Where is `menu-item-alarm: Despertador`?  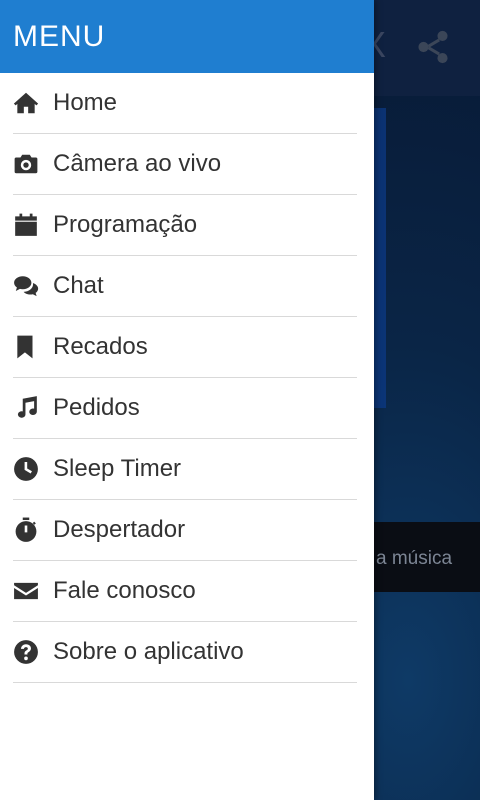 menu-item-alarm: Despertador is located at coordinates (185, 530).